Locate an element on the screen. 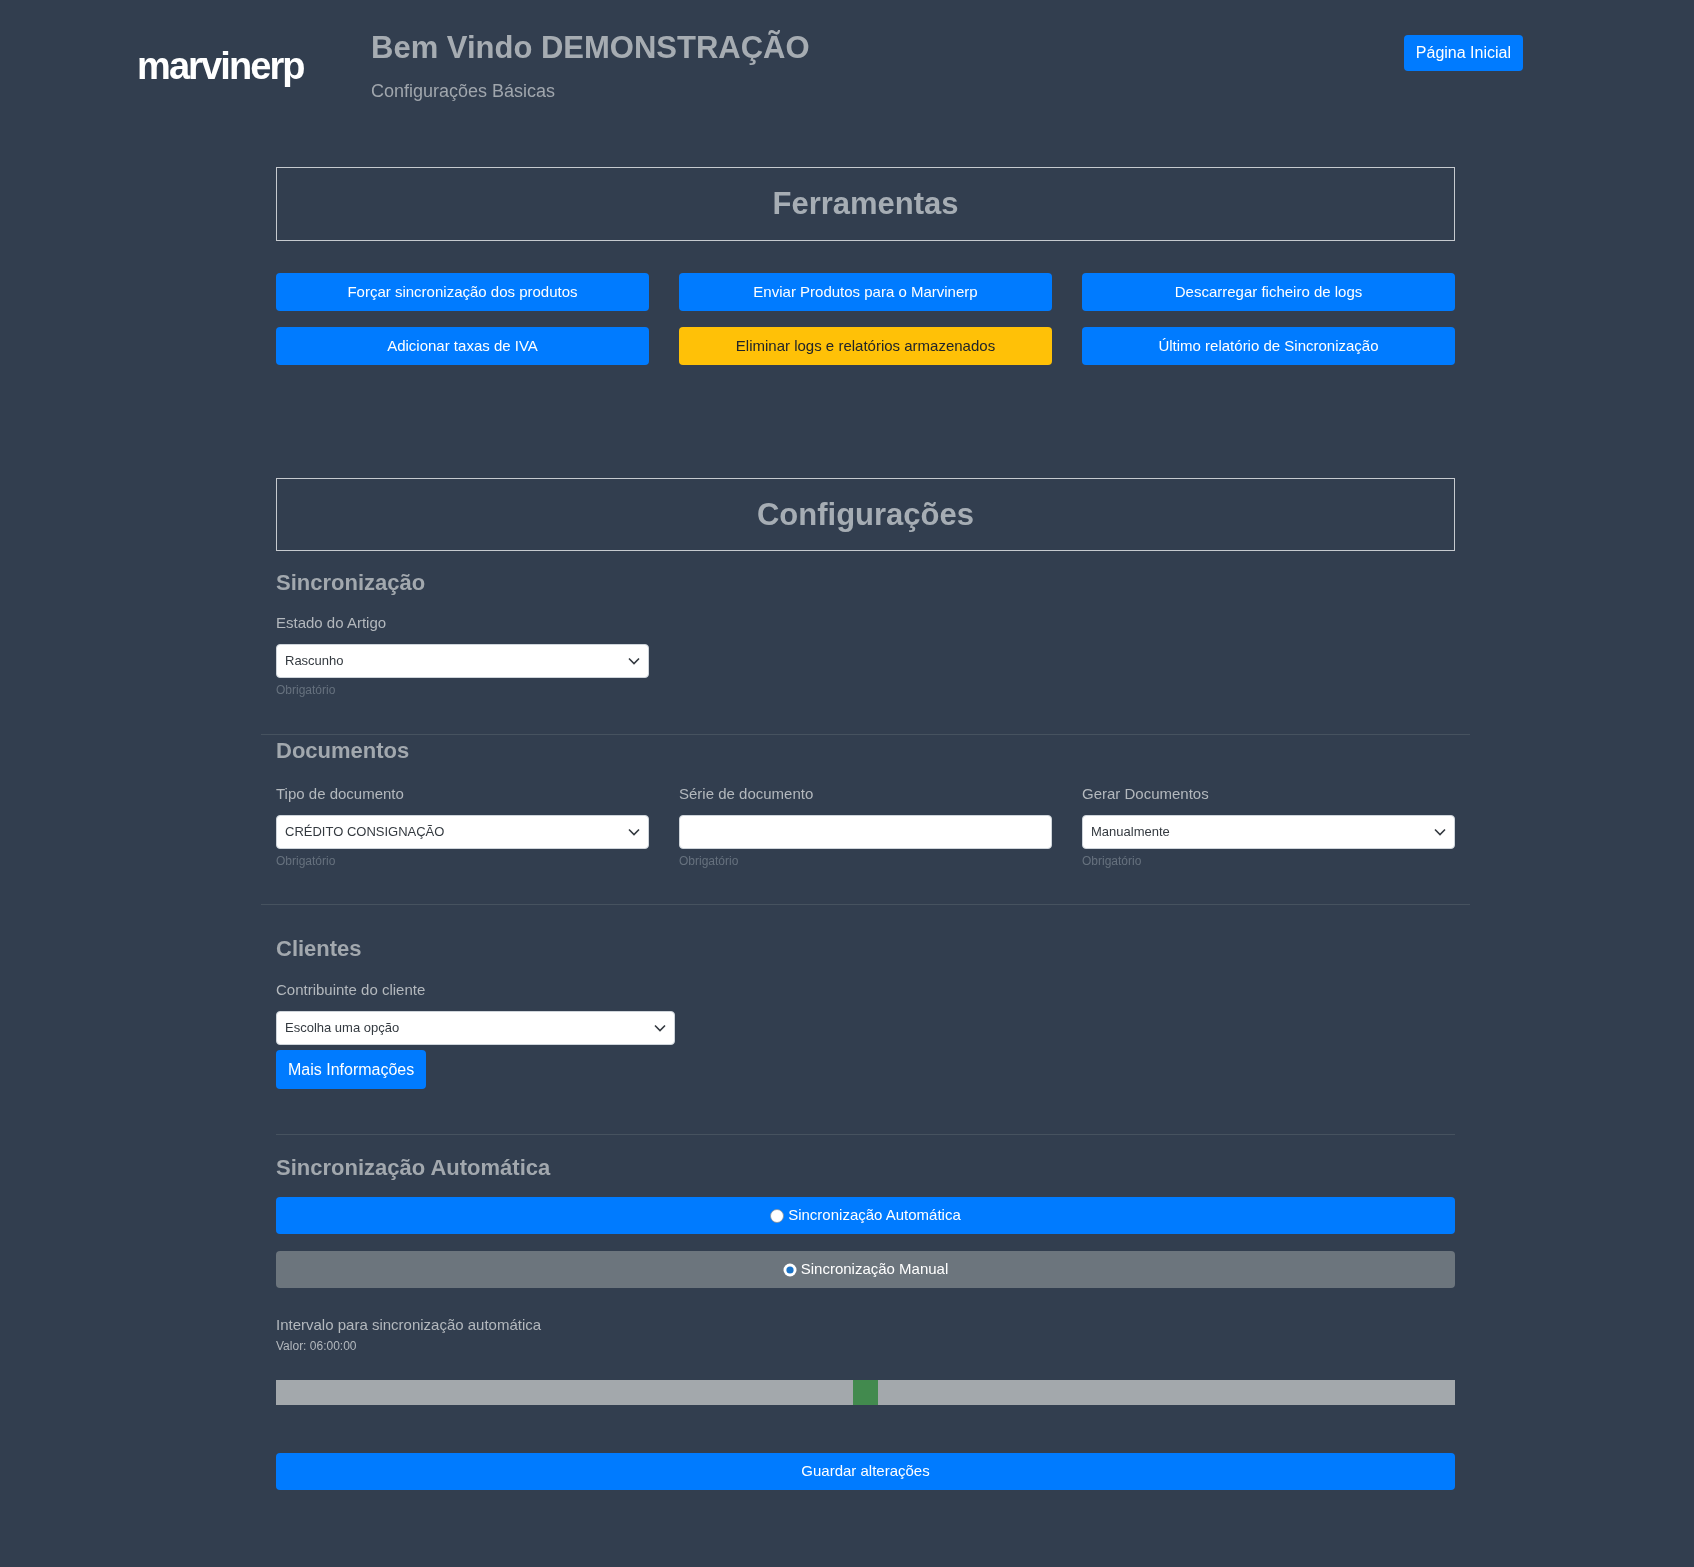 This screenshot has width=1694, height=1567. radio-option: Sincronização Manual is located at coordinates (865, 1269).